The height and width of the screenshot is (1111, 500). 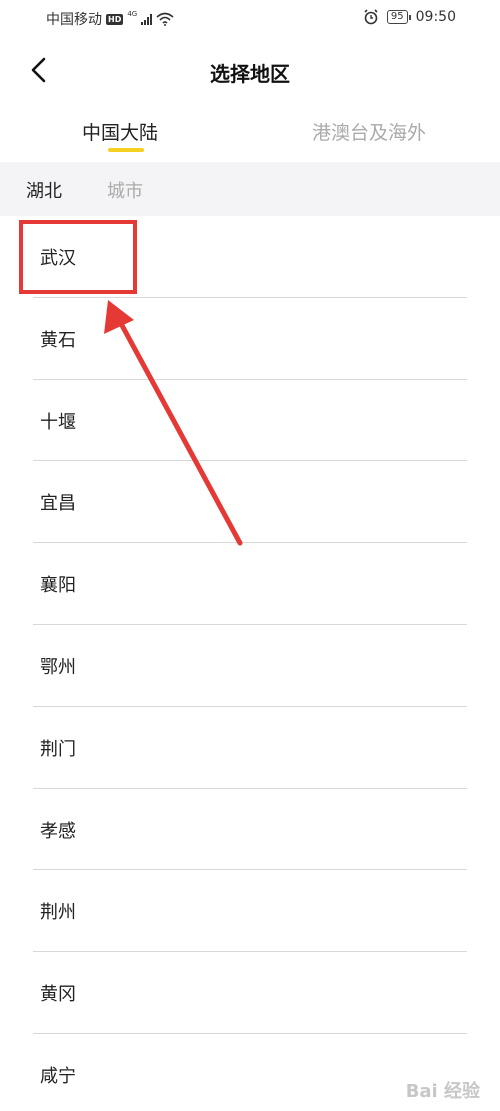 What do you see at coordinates (369, 131) in the screenshot?
I see `tab-overseas: 港澳台及海外` at bounding box center [369, 131].